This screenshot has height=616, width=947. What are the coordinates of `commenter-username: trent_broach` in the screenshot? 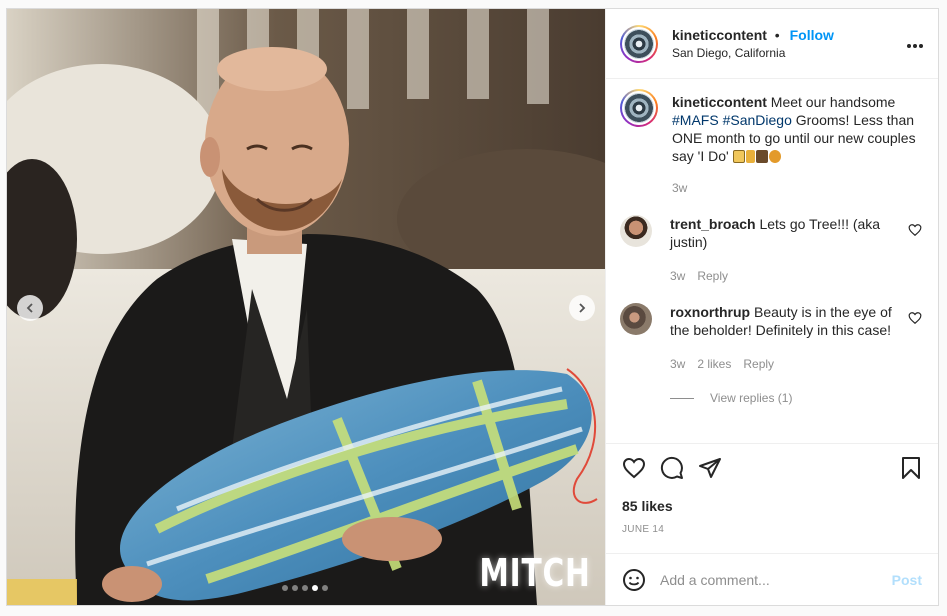 It's located at (713, 224).